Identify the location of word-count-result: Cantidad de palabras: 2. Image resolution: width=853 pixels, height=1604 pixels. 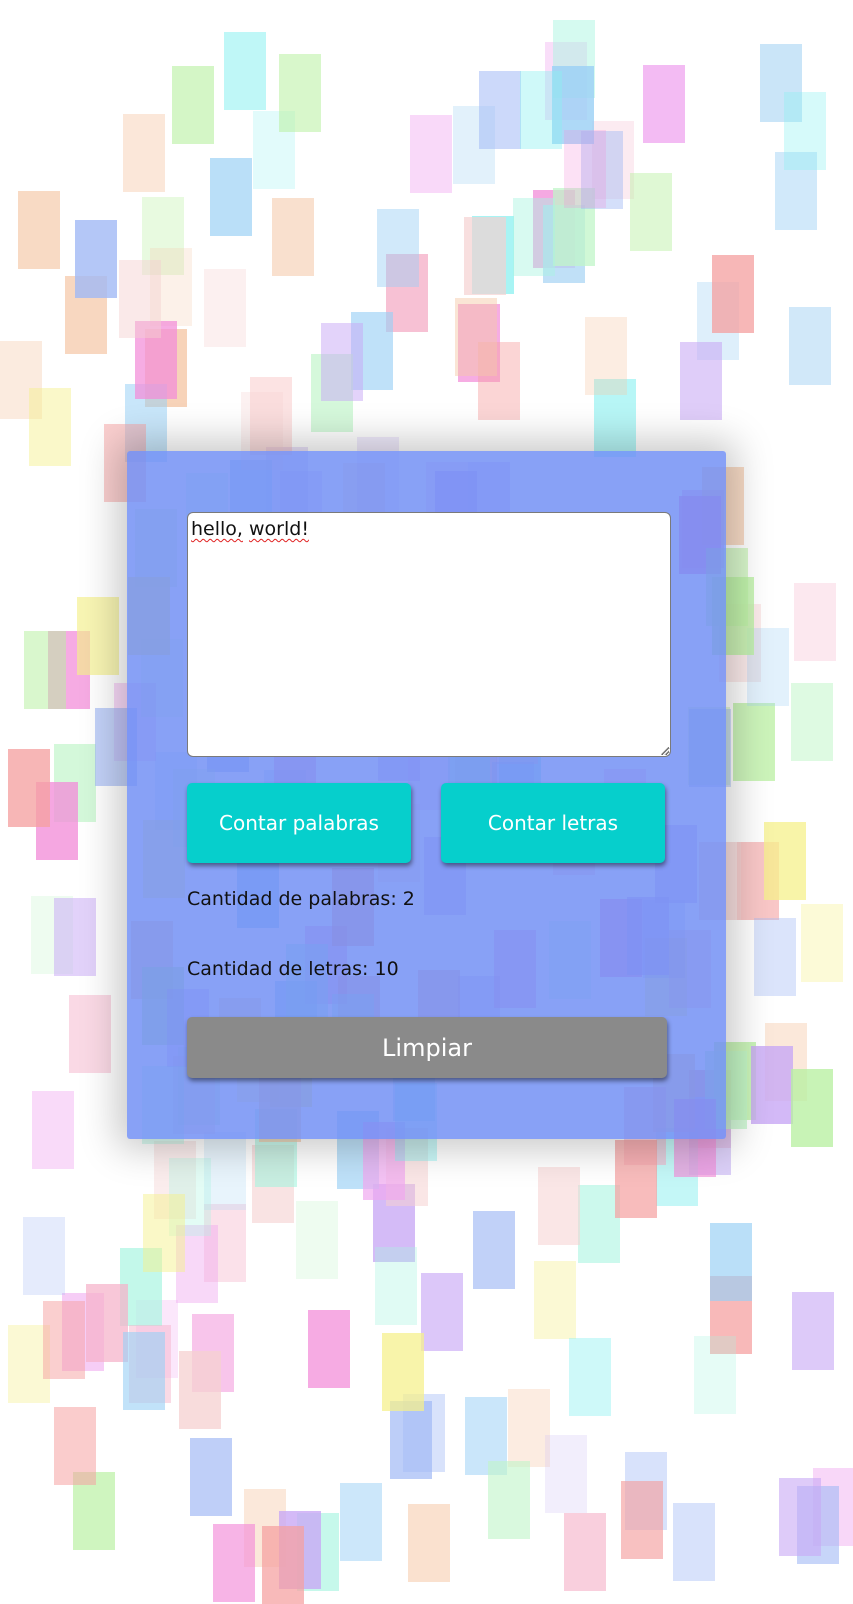
(301, 899).